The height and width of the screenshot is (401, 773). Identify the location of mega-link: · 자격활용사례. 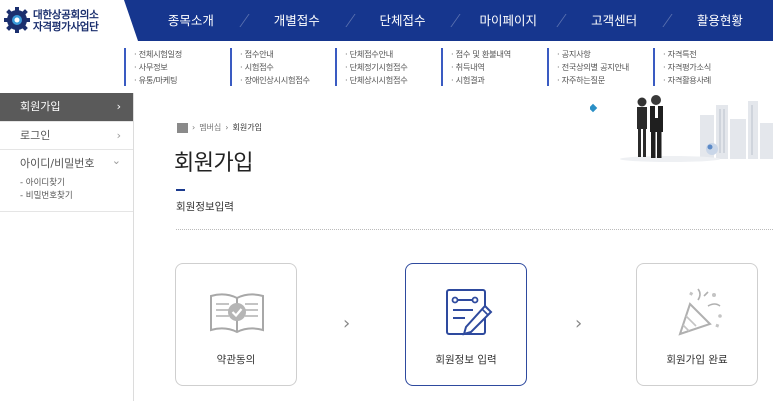
(687, 80).